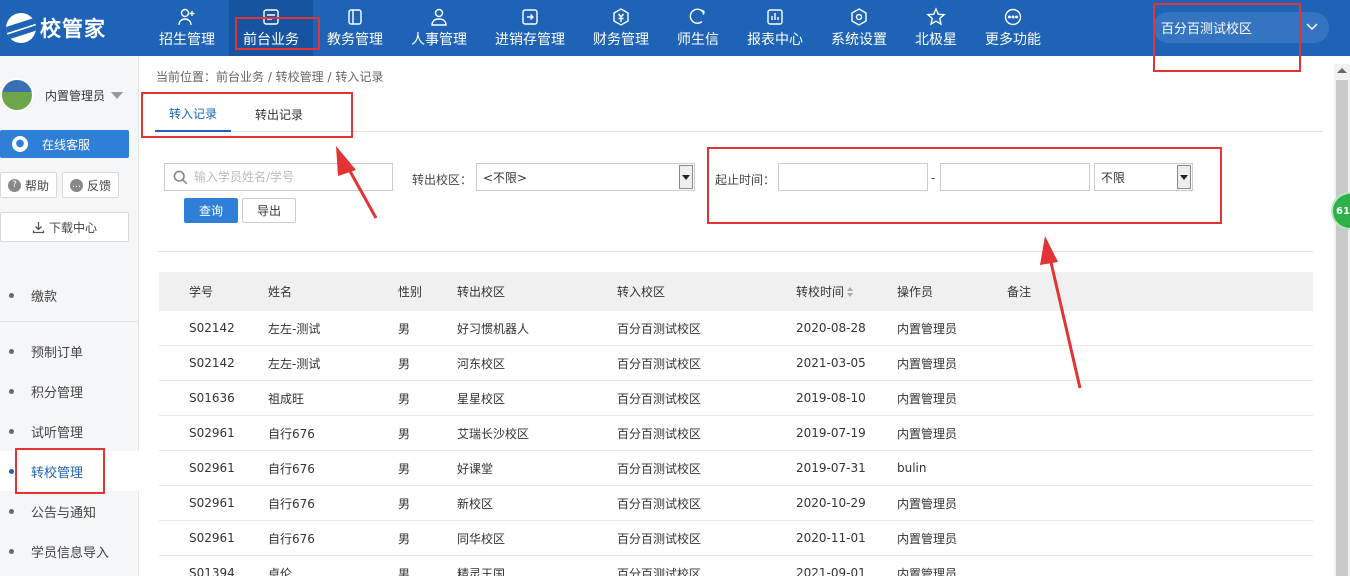 This screenshot has width=1350, height=576. What do you see at coordinates (621, 28) in the screenshot?
I see `nav-finance: 财务管理` at bounding box center [621, 28].